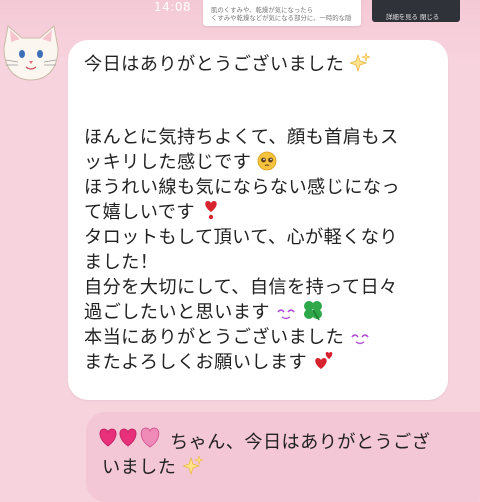 This screenshot has width=480, height=502. What do you see at coordinates (267, 161) in the screenshot?
I see `pleading-face-icon` at bounding box center [267, 161].